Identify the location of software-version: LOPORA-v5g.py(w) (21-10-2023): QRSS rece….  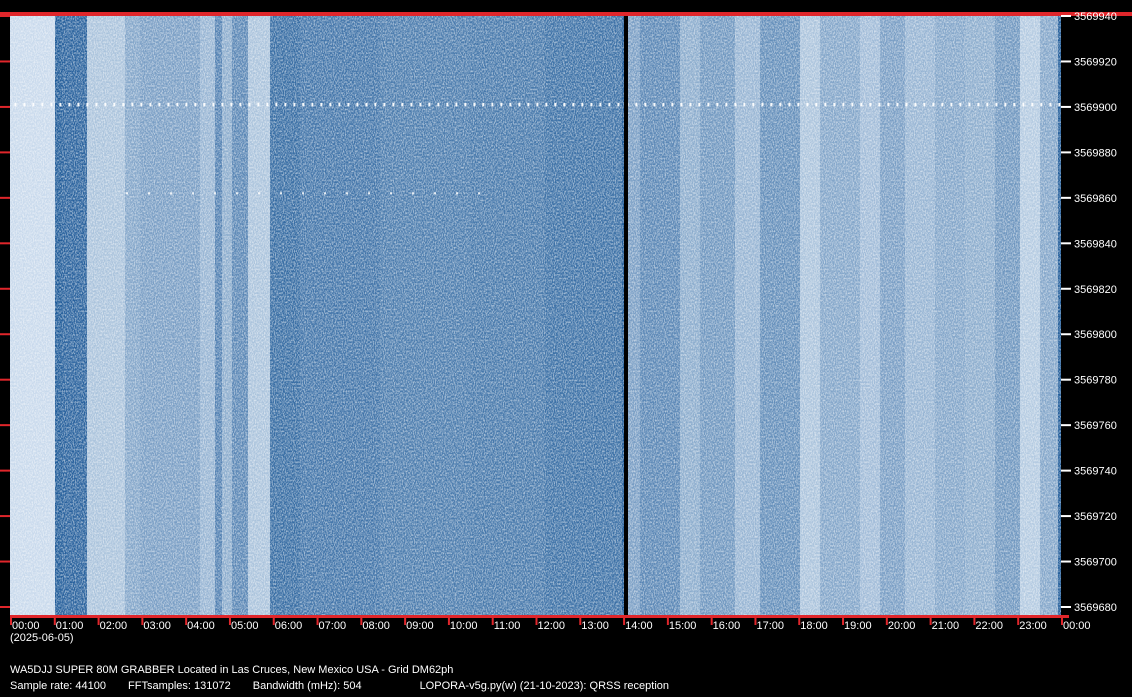
(544, 686).